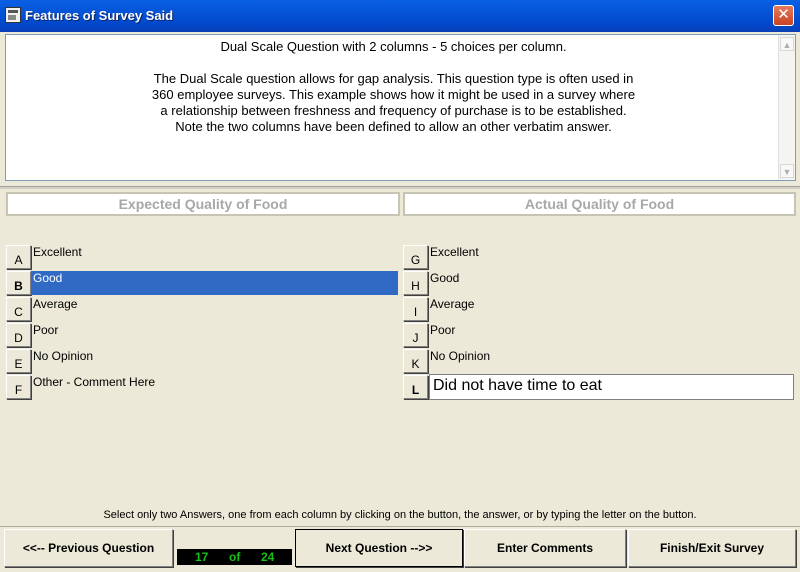 This screenshot has width=800, height=572. Describe the element at coordinates (415, 361) in the screenshot. I see `choice-button-k: K` at that location.